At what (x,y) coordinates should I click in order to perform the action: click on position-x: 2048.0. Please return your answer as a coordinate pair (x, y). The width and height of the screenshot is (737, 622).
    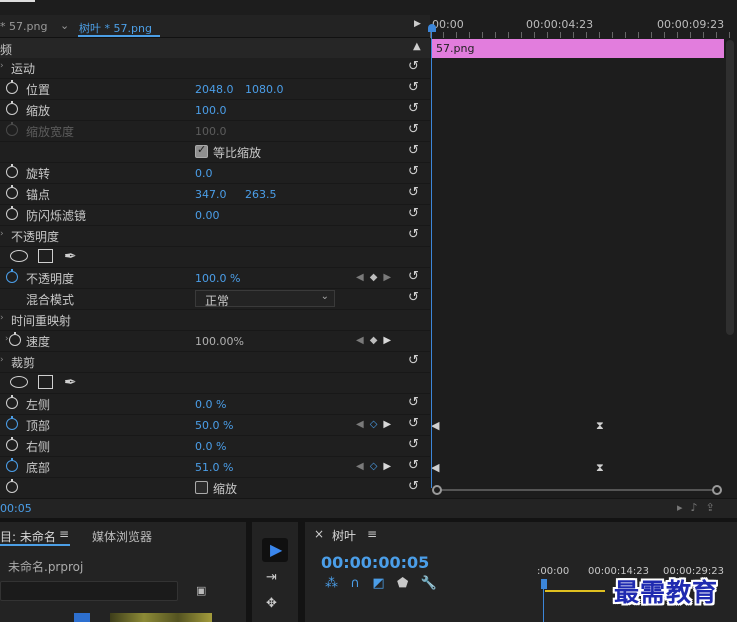
    Looking at the image, I should click on (214, 89).